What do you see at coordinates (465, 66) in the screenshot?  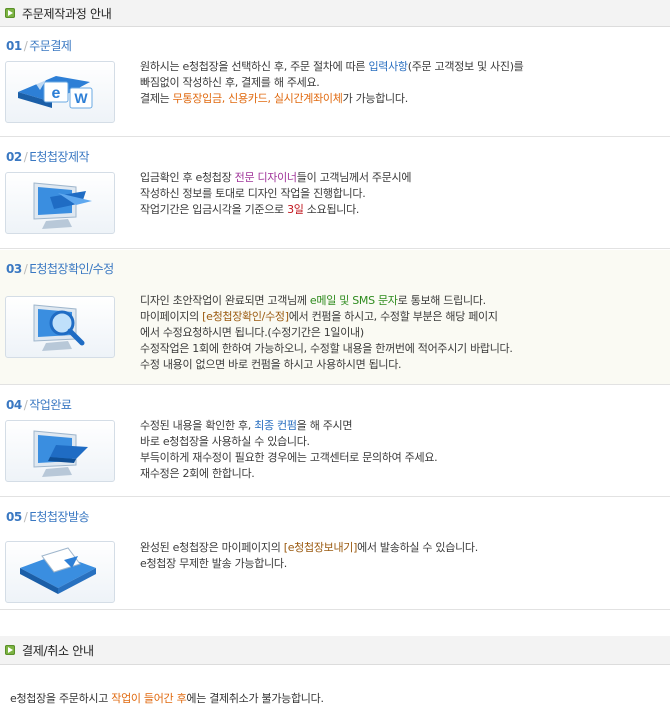 I see `text-segment: (주문 고객정보 및 사진)를` at bounding box center [465, 66].